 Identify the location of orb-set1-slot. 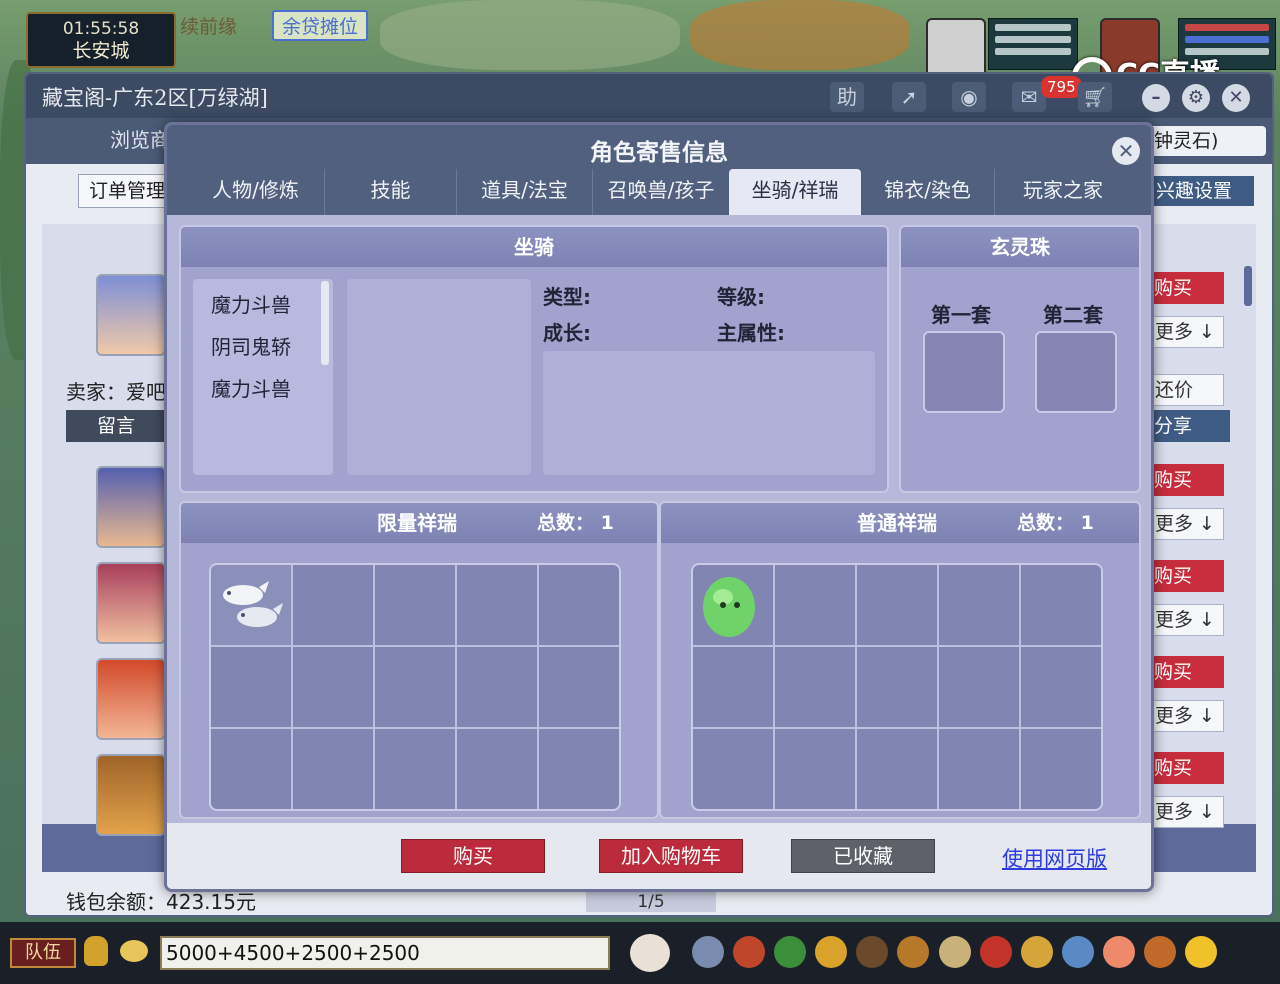
(964, 372).